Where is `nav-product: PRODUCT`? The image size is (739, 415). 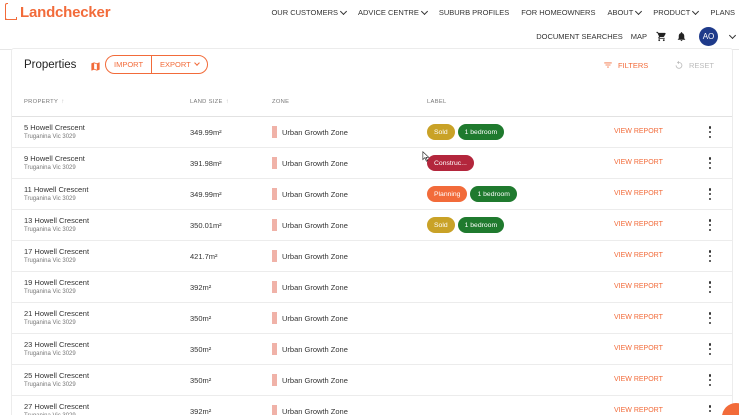 nav-product: PRODUCT is located at coordinates (676, 12).